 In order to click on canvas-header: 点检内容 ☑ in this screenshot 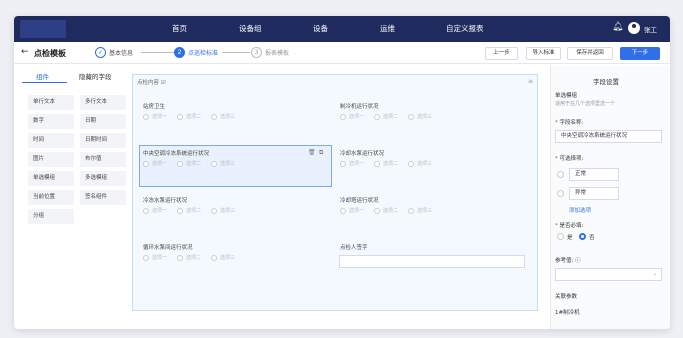, I will do `click(151, 83)`.